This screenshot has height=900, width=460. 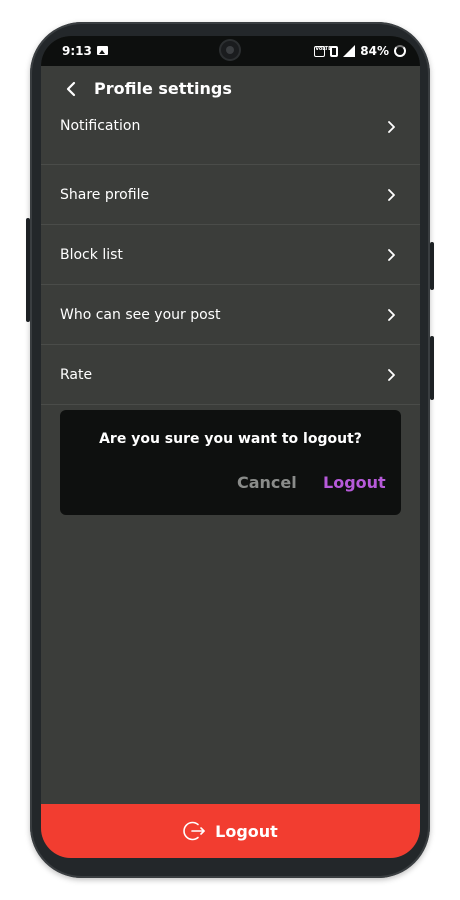 I want to click on menu-item-notification: Notification, so click(x=230, y=133).